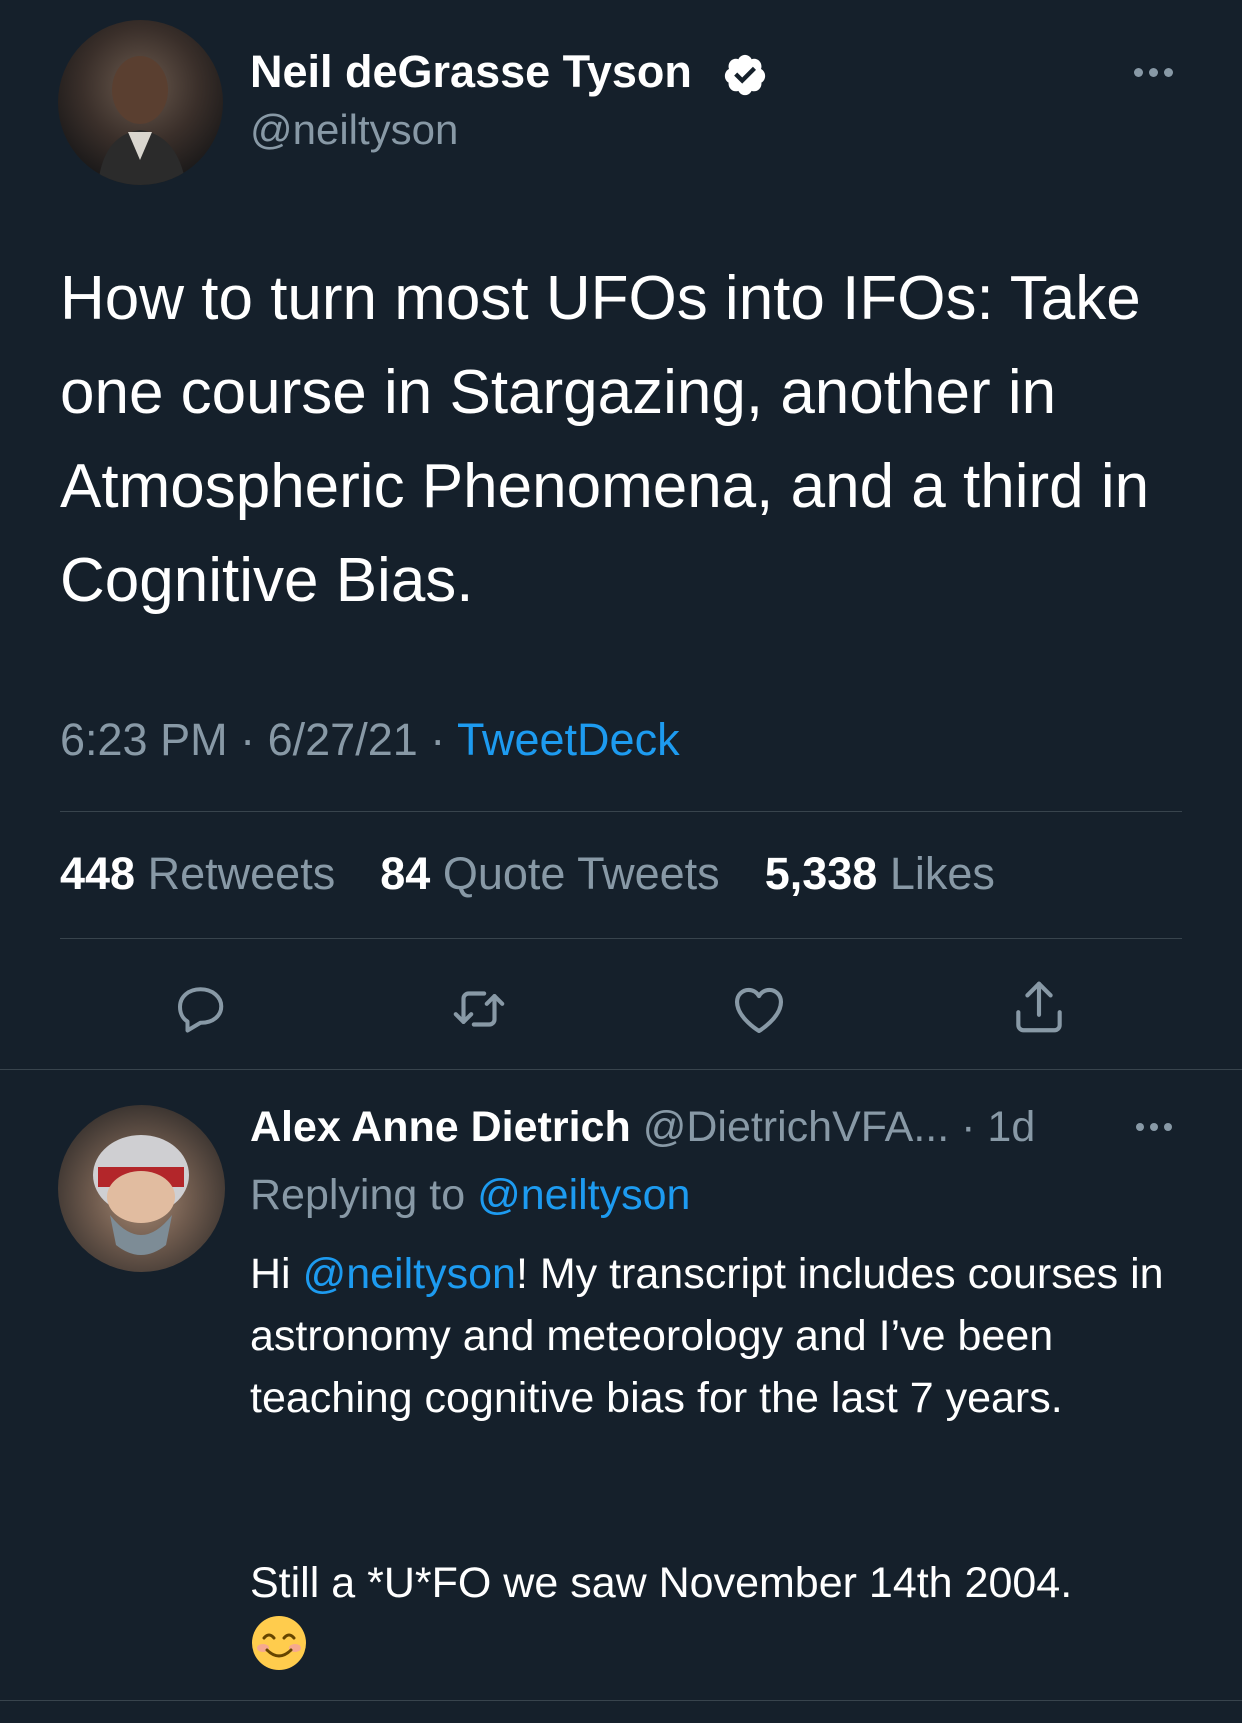  I want to click on likes-count: 5,338, so click(821, 873).